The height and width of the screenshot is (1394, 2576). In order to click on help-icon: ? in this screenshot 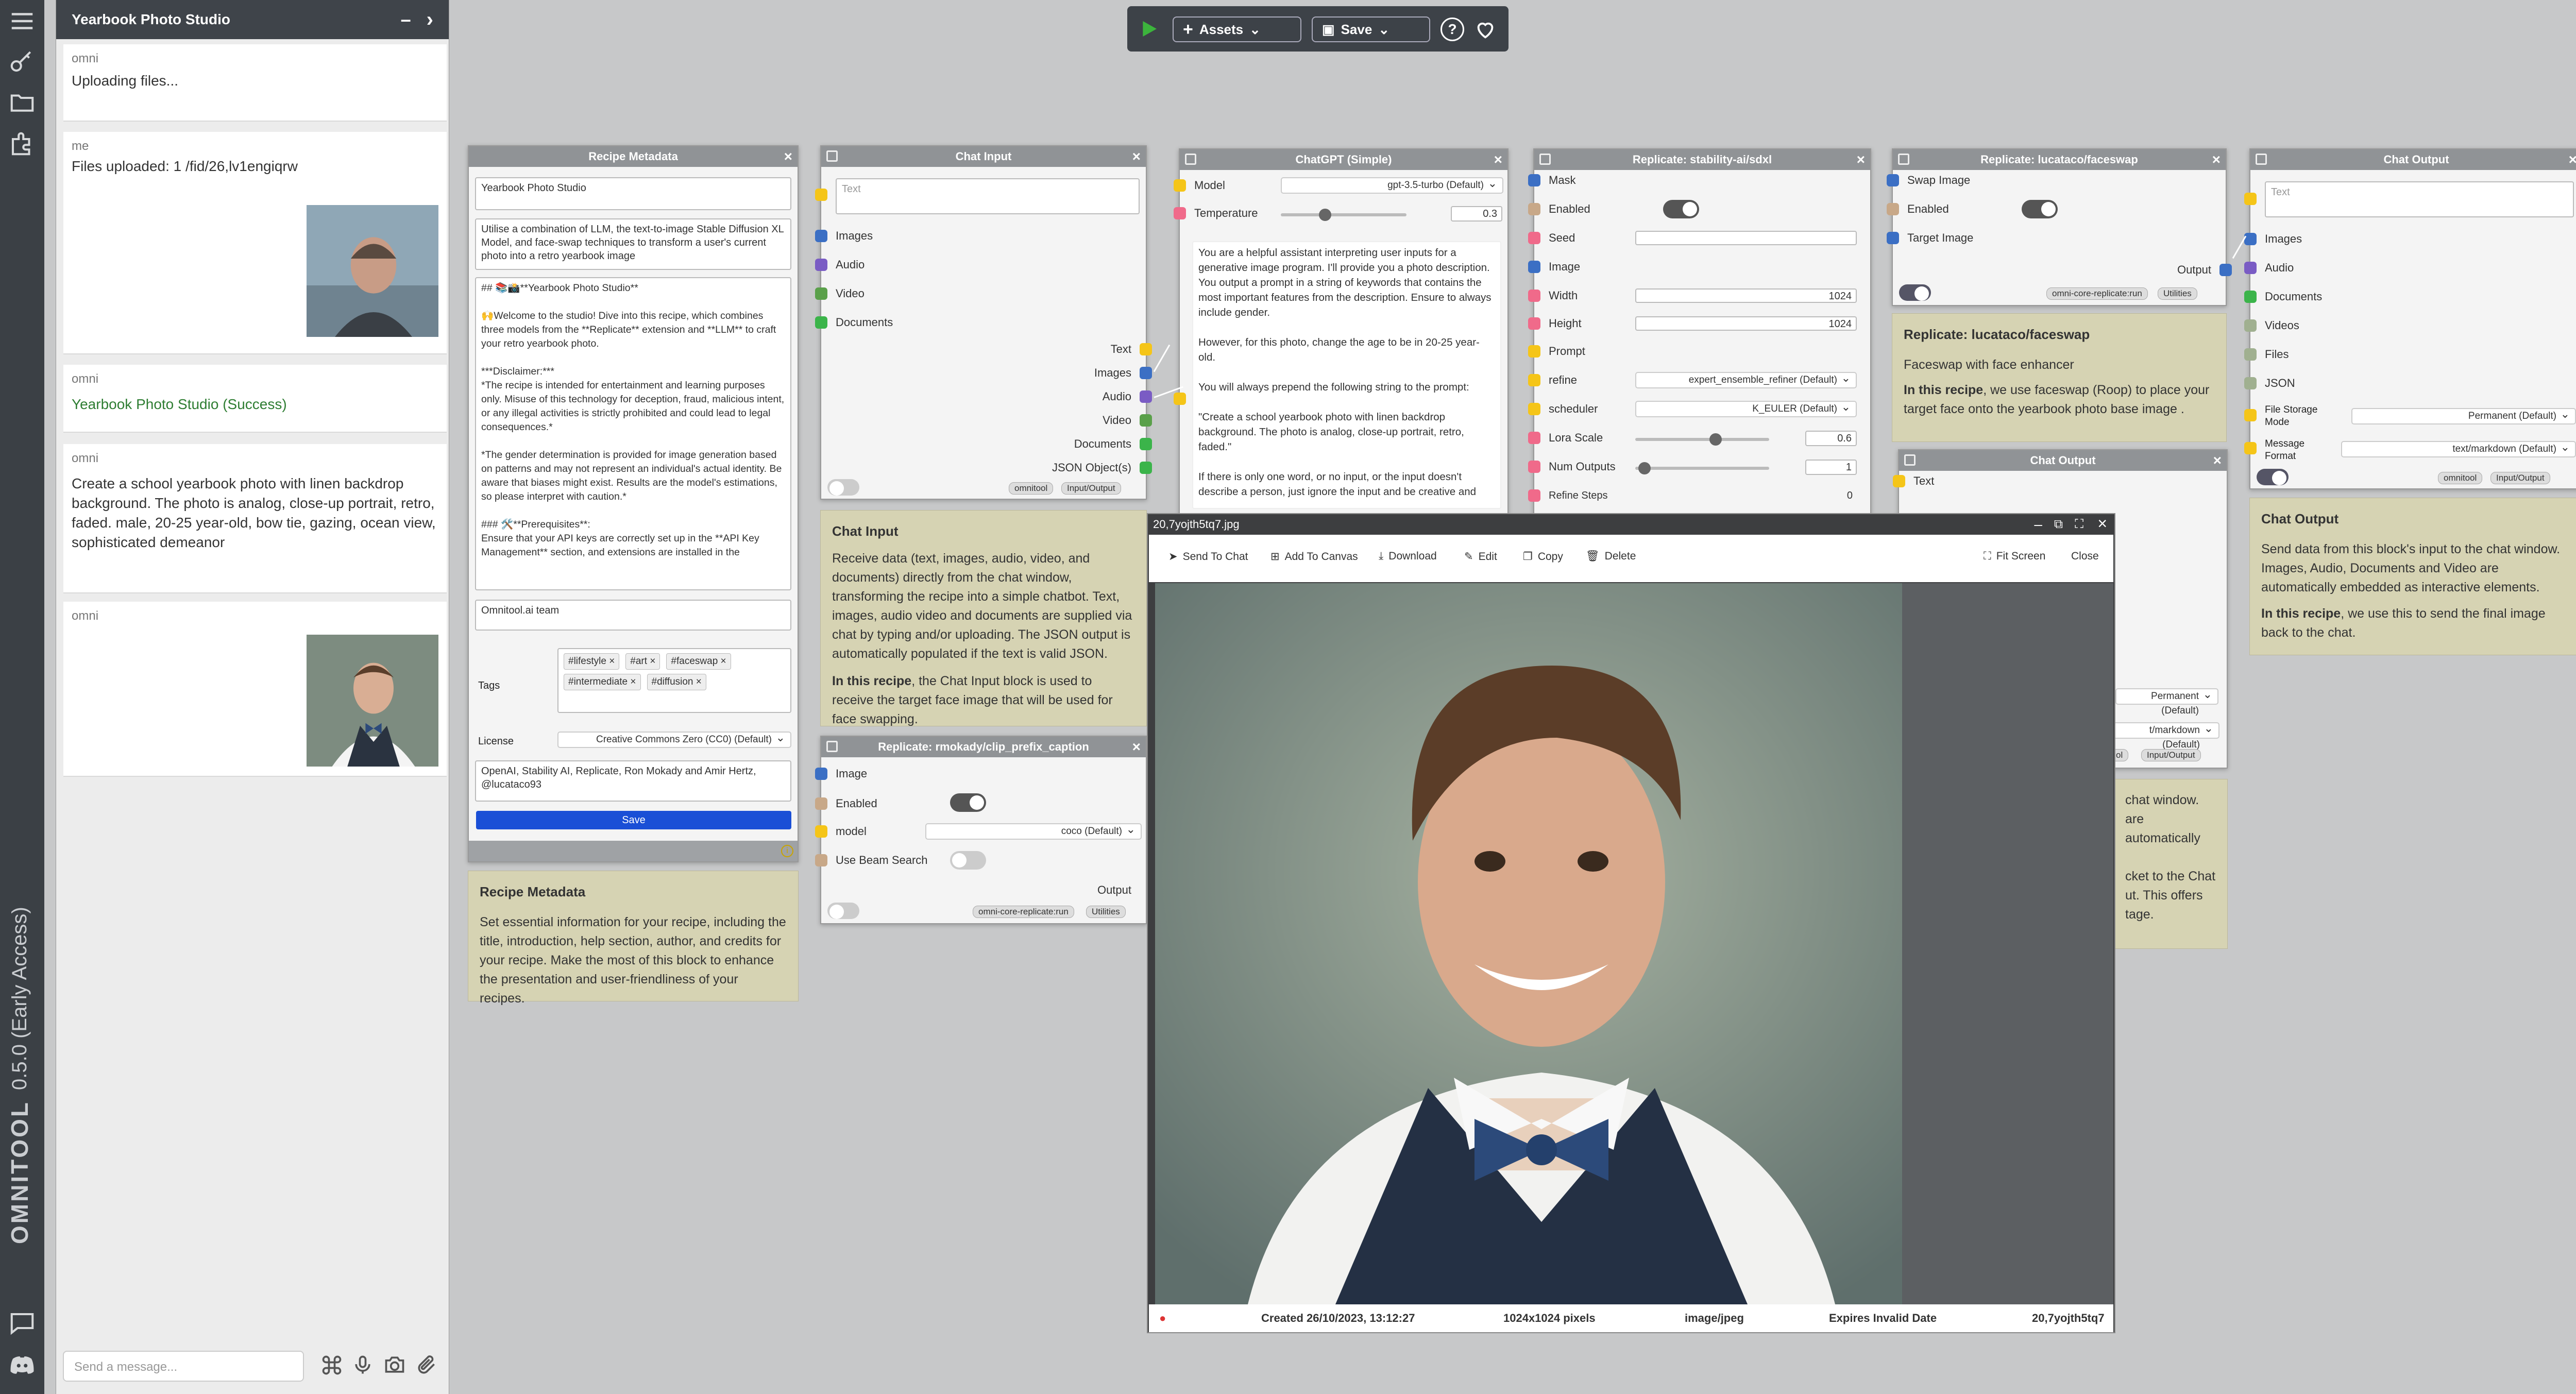, I will do `click(1452, 29)`.